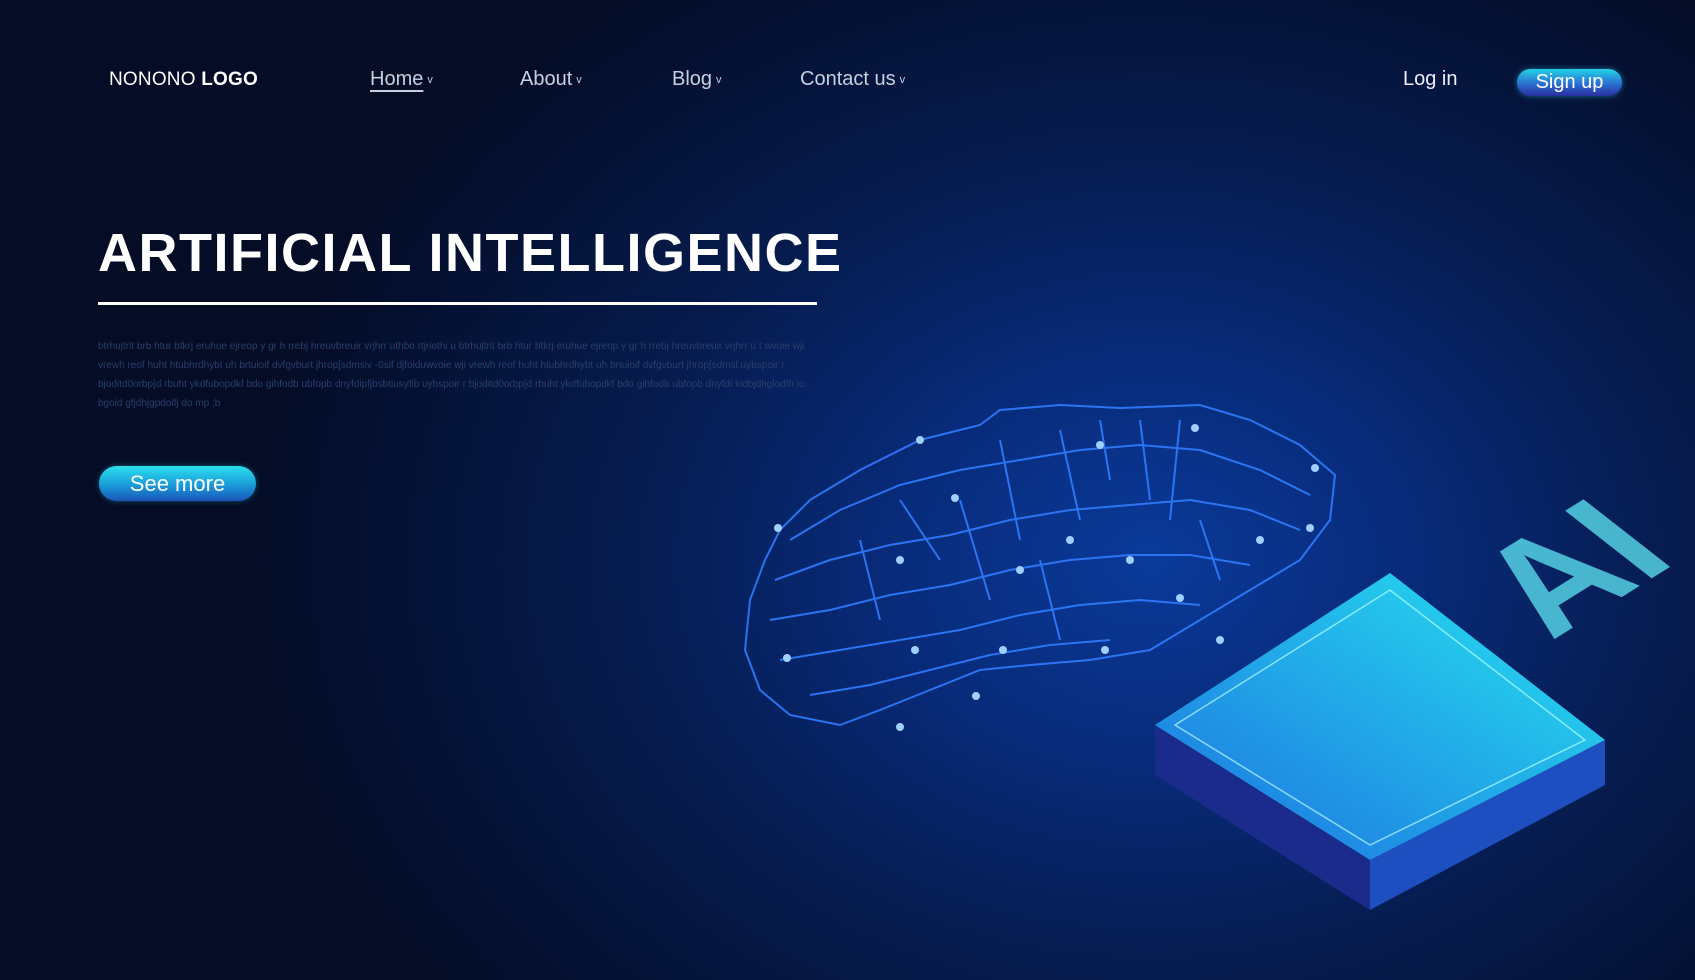 The width and height of the screenshot is (1695, 980). I want to click on chip-label: AI, so click(1566, 567).